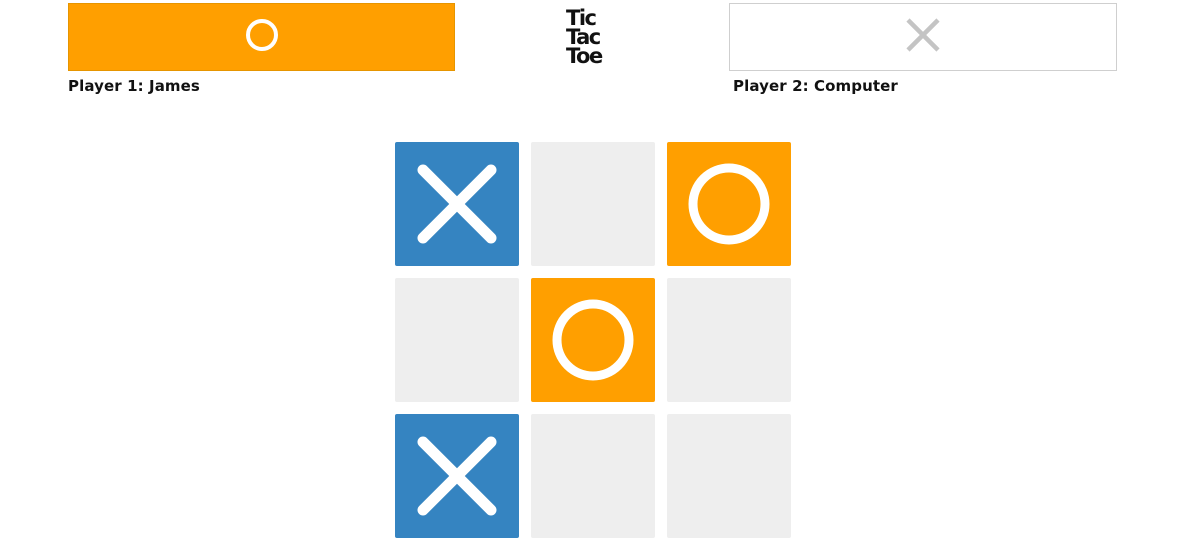 This screenshot has width=1200, height=550. What do you see at coordinates (584, 56) in the screenshot?
I see `logo-line-toe: Toe` at bounding box center [584, 56].